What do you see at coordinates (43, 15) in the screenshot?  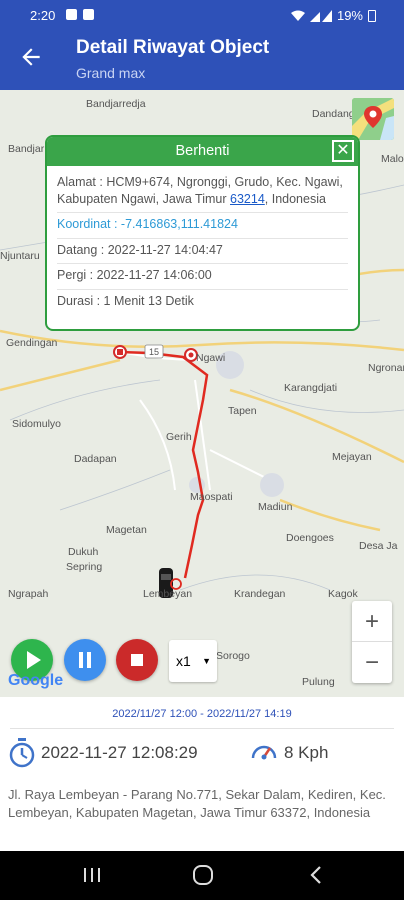 I see `status-time: 2:20` at bounding box center [43, 15].